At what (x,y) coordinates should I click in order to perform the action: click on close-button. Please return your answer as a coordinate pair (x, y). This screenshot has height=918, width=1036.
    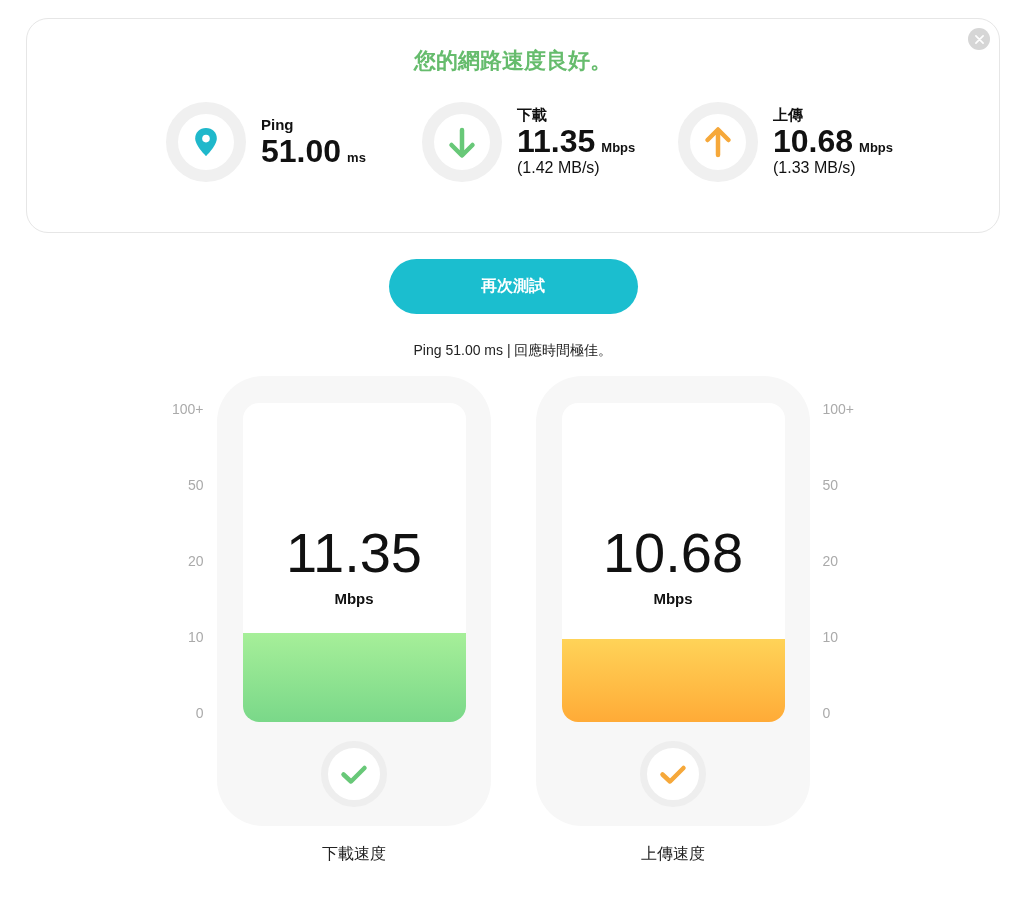
    Looking at the image, I should click on (979, 39).